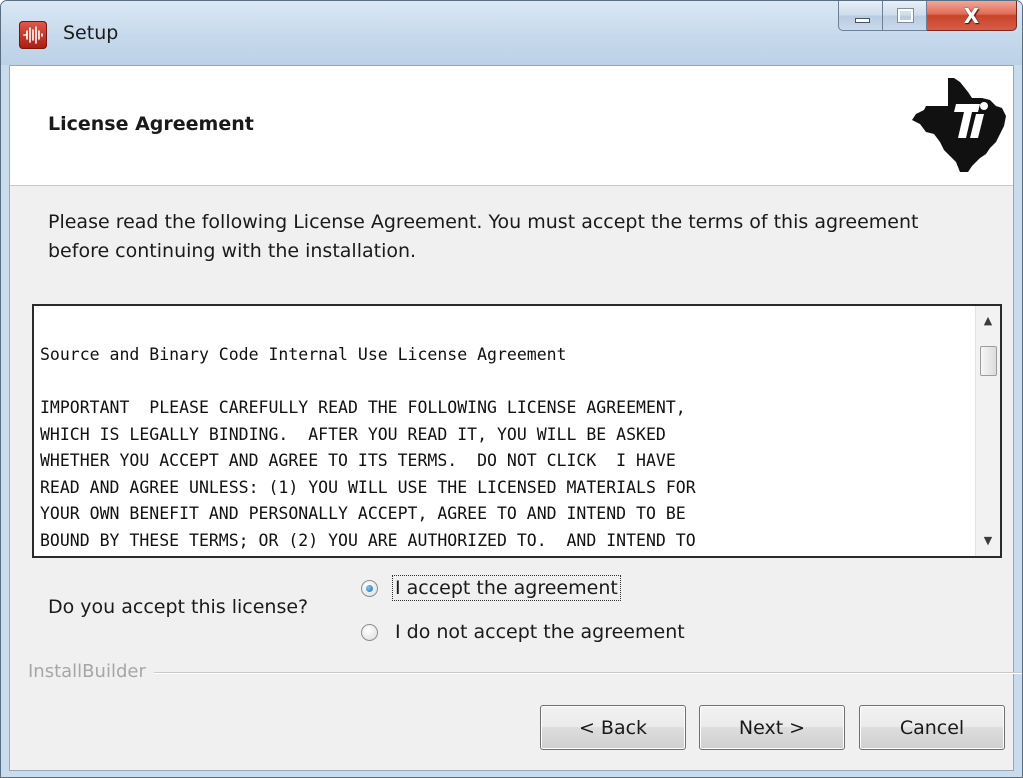  I want to click on window-title: Setup, so click(91, 33).